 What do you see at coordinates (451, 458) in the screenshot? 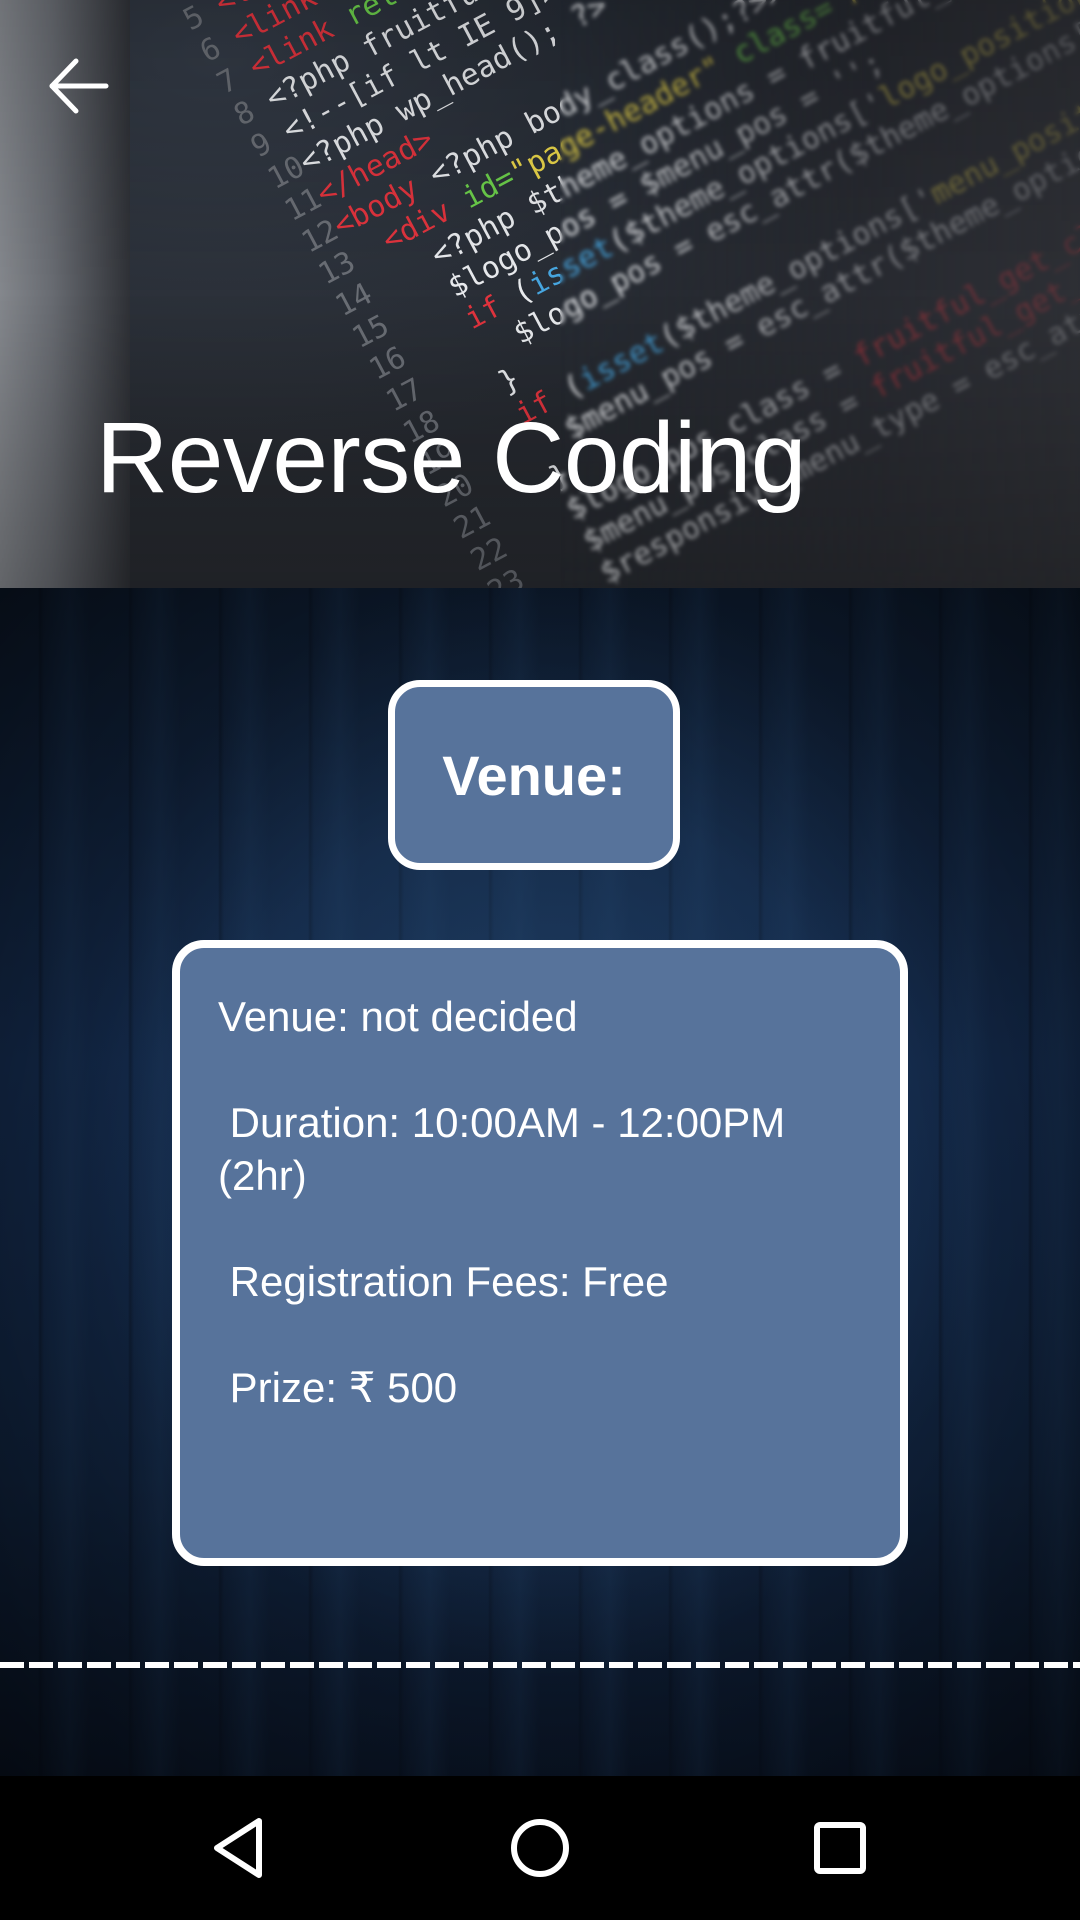
I see `page-title: Reverse Coding` at bounding box center [451, 458].